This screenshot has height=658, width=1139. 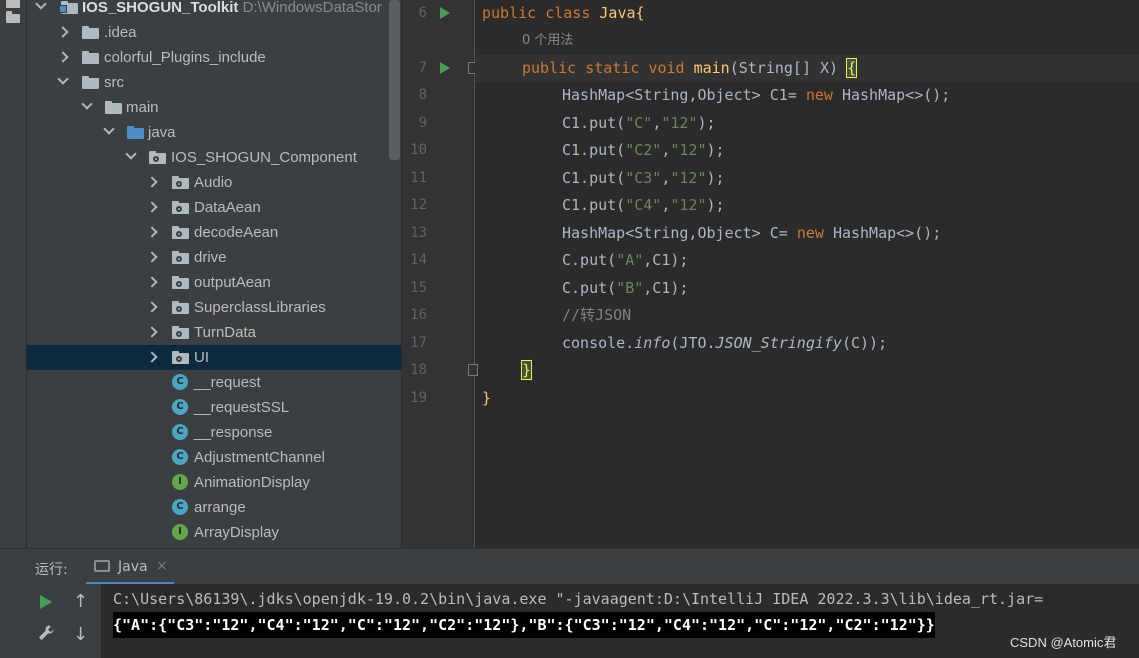 What do you see at coordinates (252, 482) in the screenshot?
I see `tree-item-label: AnimationDisplay` at bounding box center [252, 482].